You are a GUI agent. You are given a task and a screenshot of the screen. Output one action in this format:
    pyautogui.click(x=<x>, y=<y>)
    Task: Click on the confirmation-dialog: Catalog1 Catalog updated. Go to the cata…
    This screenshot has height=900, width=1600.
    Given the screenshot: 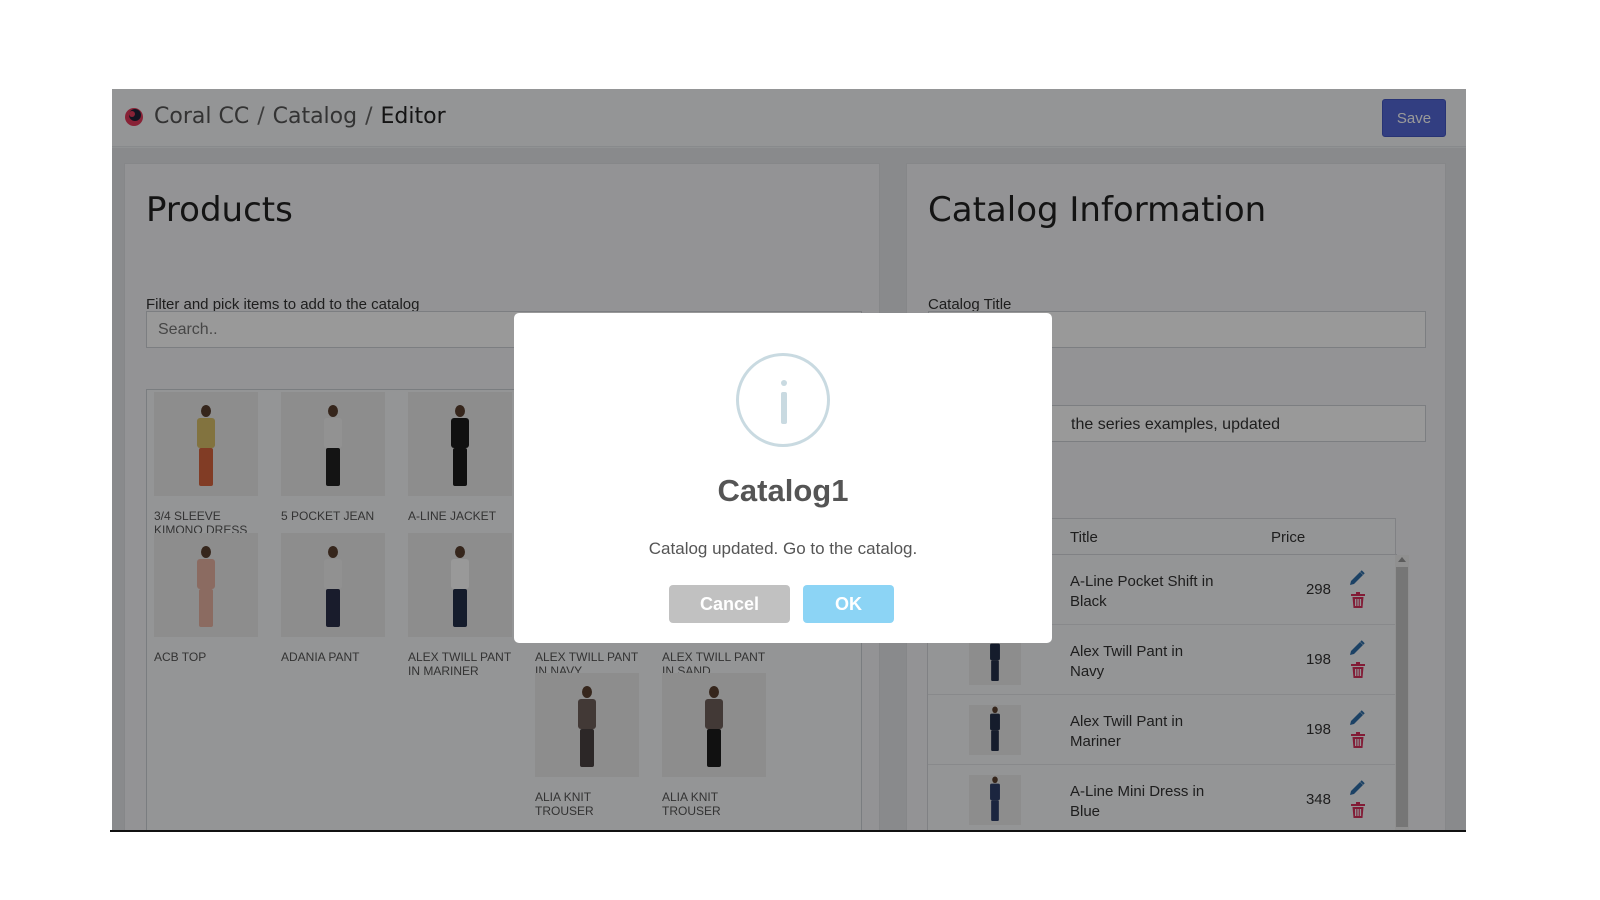 What is the action you would take?
    pyautogui.click(x=783, y=478)
    